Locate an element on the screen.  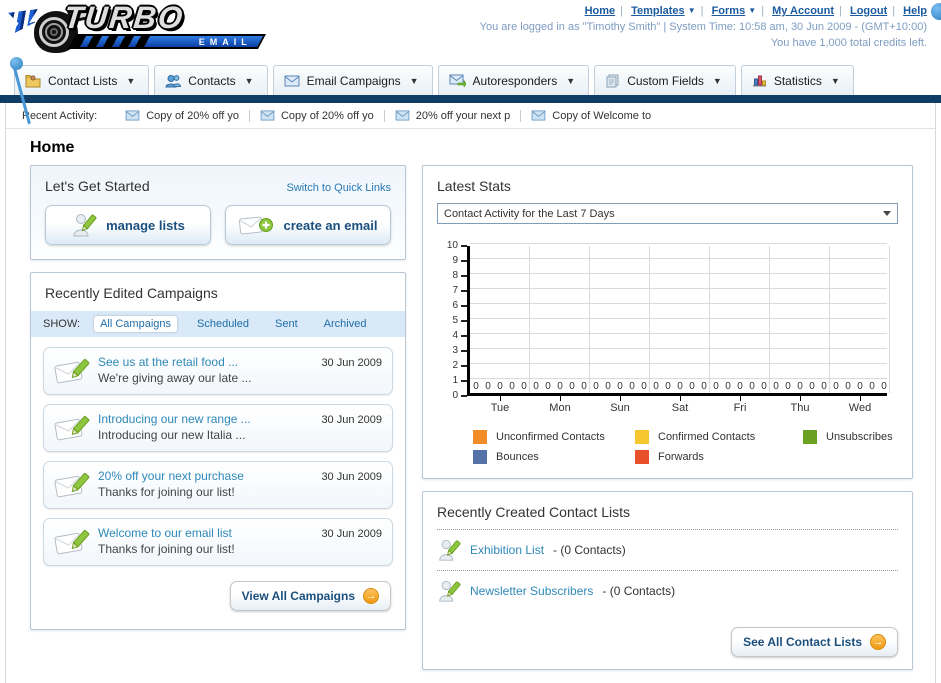
stats-chart-plot: 00000000000000000000000000000000000 is located at coordinates (678, 319).